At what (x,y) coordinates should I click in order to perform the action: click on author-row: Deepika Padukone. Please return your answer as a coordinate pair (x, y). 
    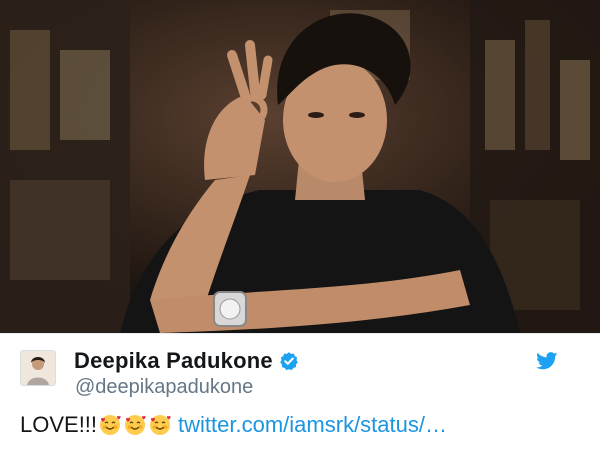
    Looking at the image, I should click on (186, 361).